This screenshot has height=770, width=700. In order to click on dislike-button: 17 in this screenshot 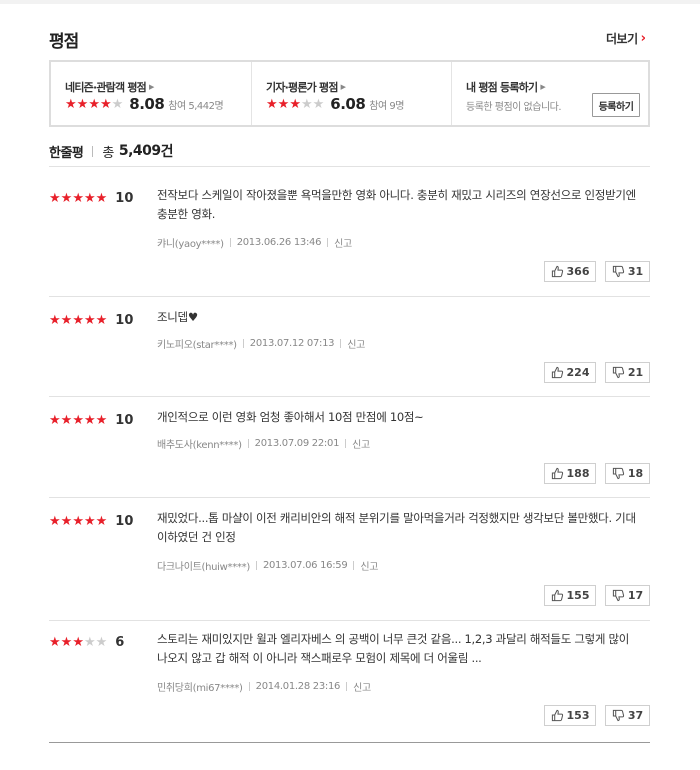, I will do `click(627, 595)`.